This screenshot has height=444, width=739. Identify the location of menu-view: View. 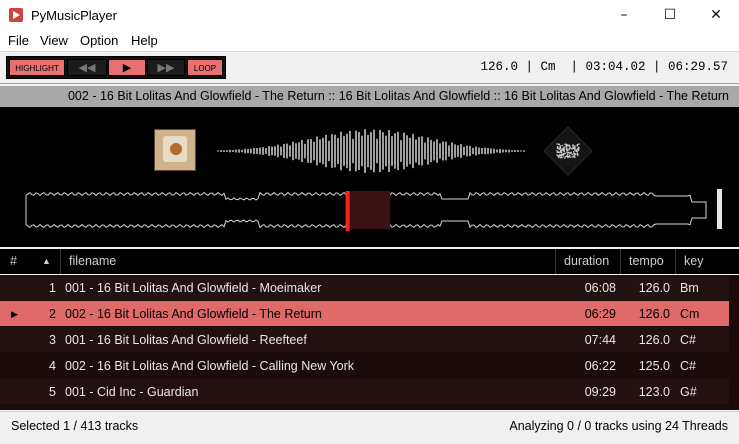
(54, 40).